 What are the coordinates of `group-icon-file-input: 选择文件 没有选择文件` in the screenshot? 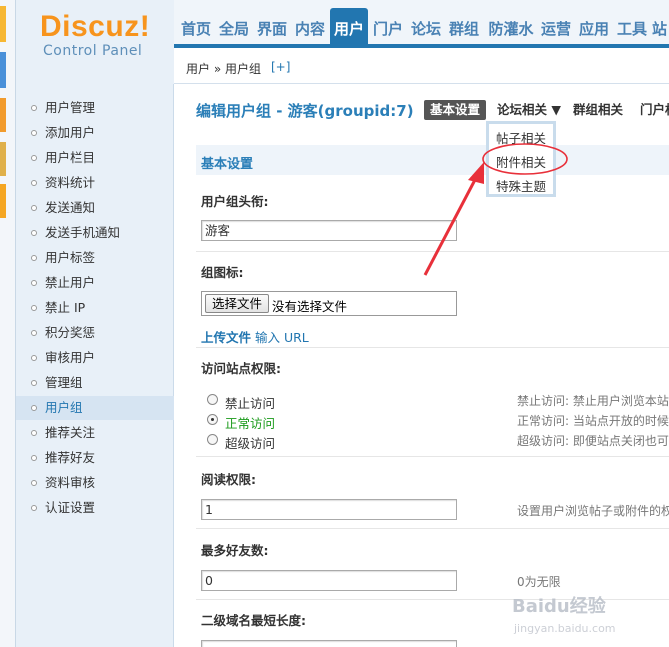 It's located at (329, 303).